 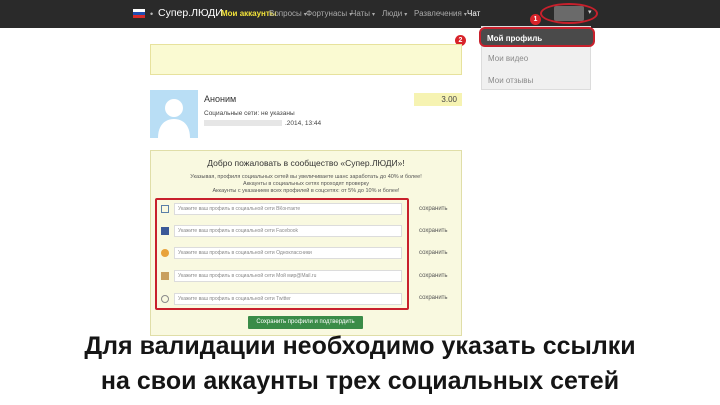 I want to click on highlight-ring-user-menu, so click(x=569, y=13).